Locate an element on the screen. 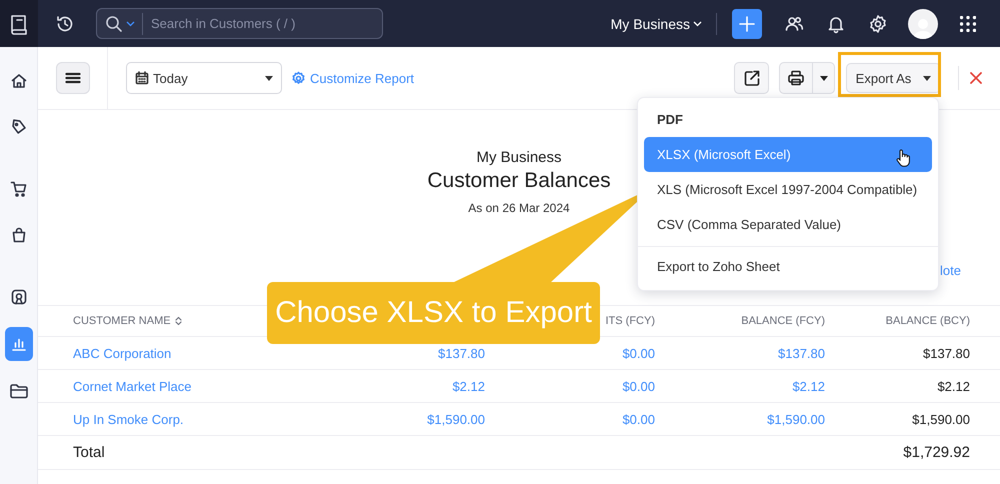  plus-icon is located at coordinates (747, 24).